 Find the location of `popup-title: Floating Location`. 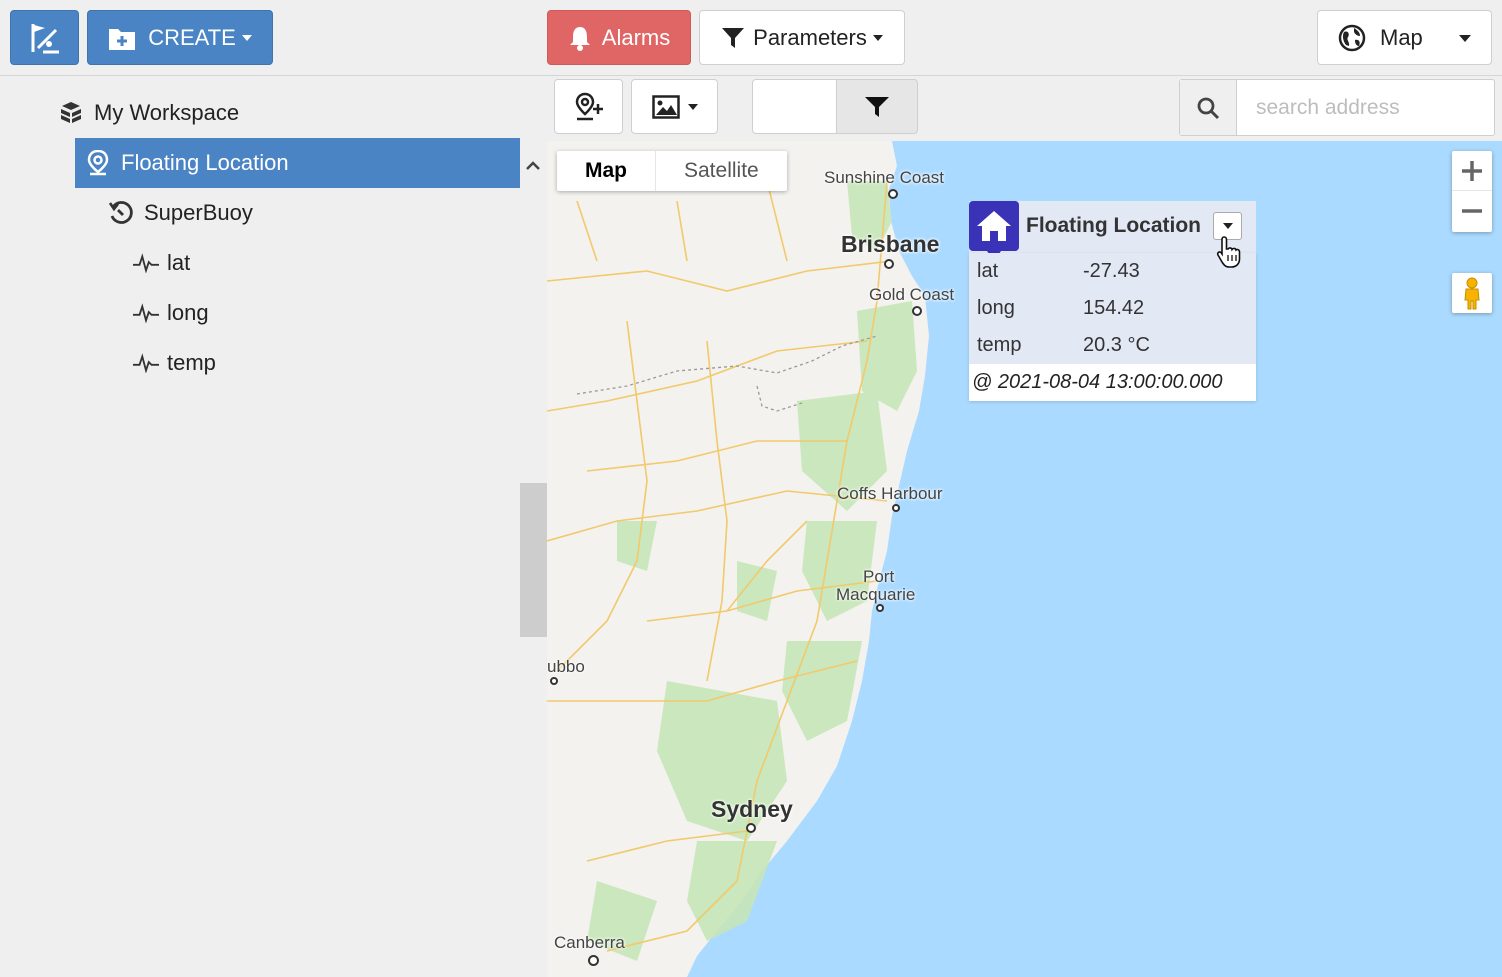

popup-title: Floating Location is located at coordinates (1113, 225).